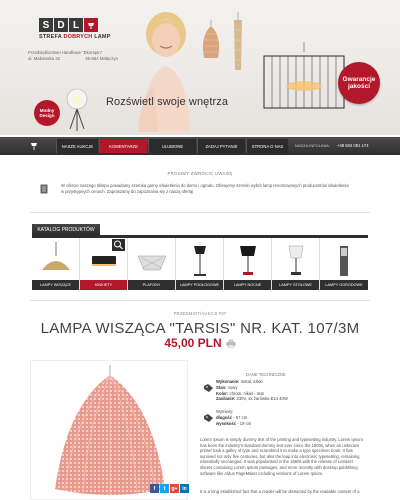  I want to click on hanging-lamps-thumbnail, so click(56, 256).